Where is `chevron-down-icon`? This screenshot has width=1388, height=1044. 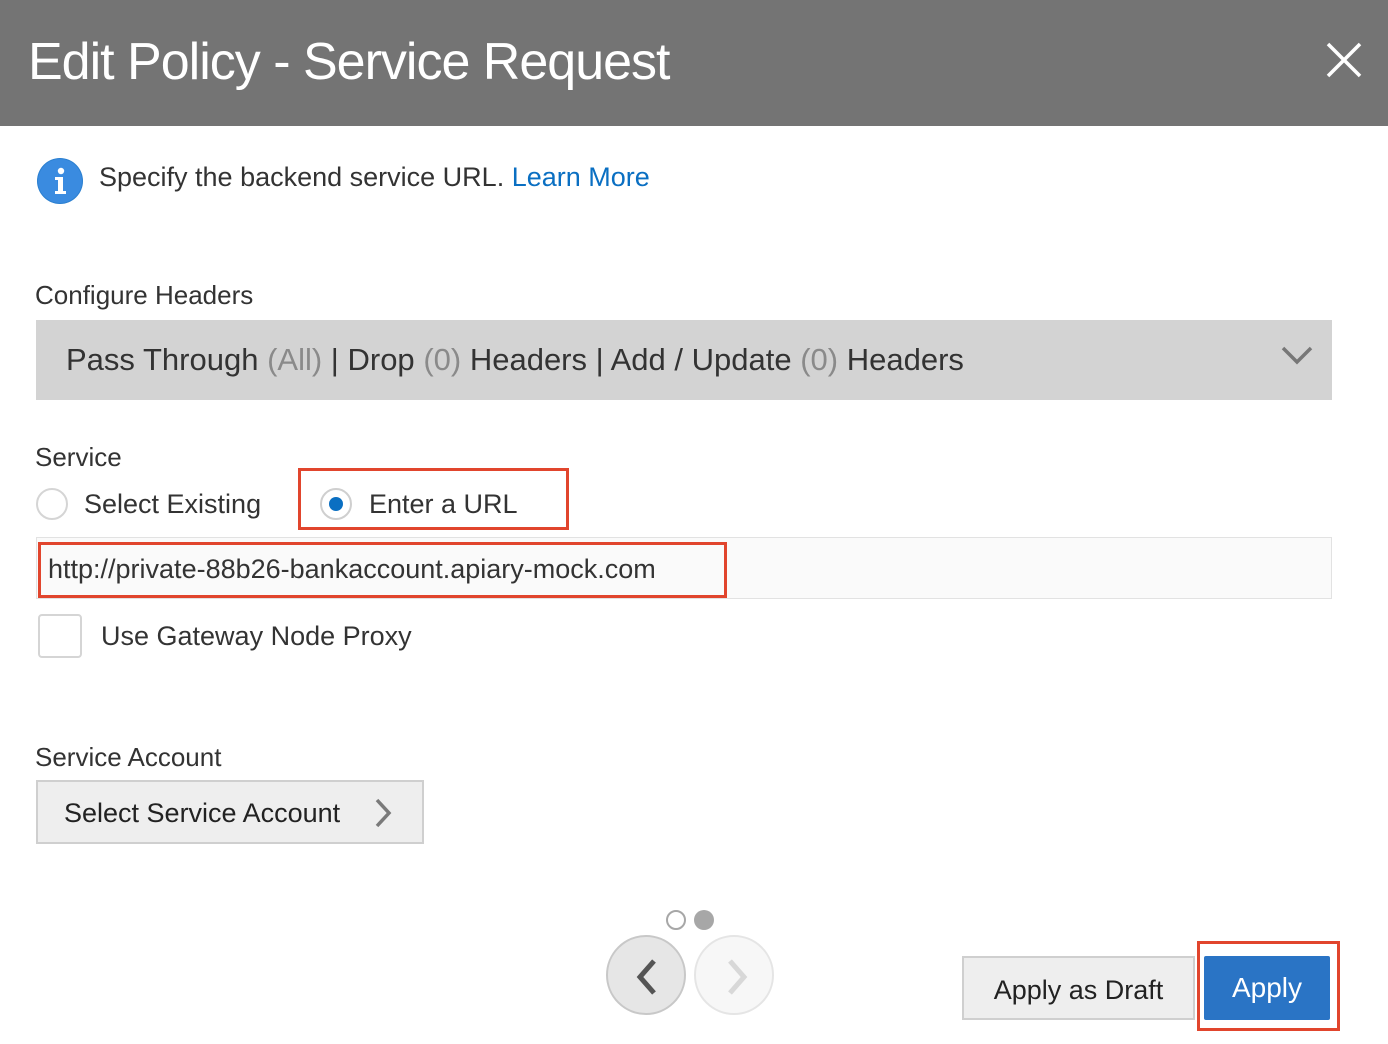 chevron-down-icon is located at coordinates (1297, 355).